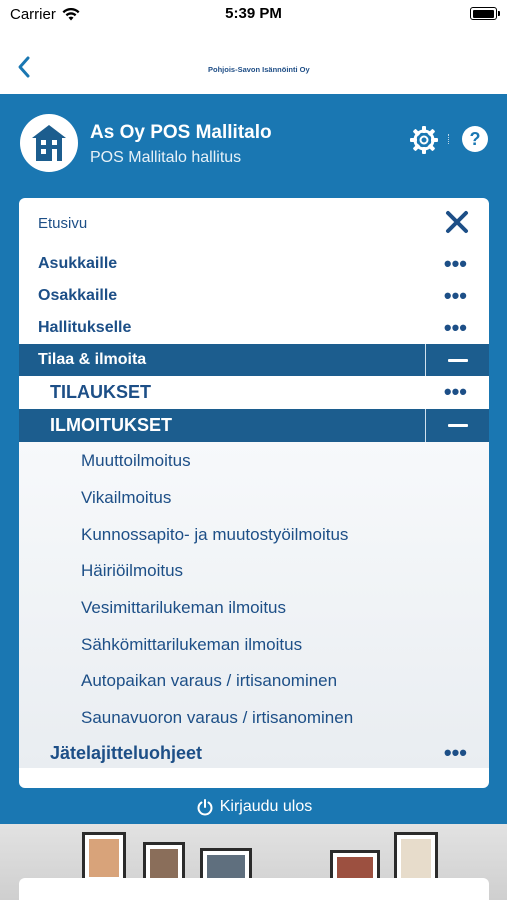 This screenshot has height=900, width=507. I want to click on back-button, so click(26, 67).